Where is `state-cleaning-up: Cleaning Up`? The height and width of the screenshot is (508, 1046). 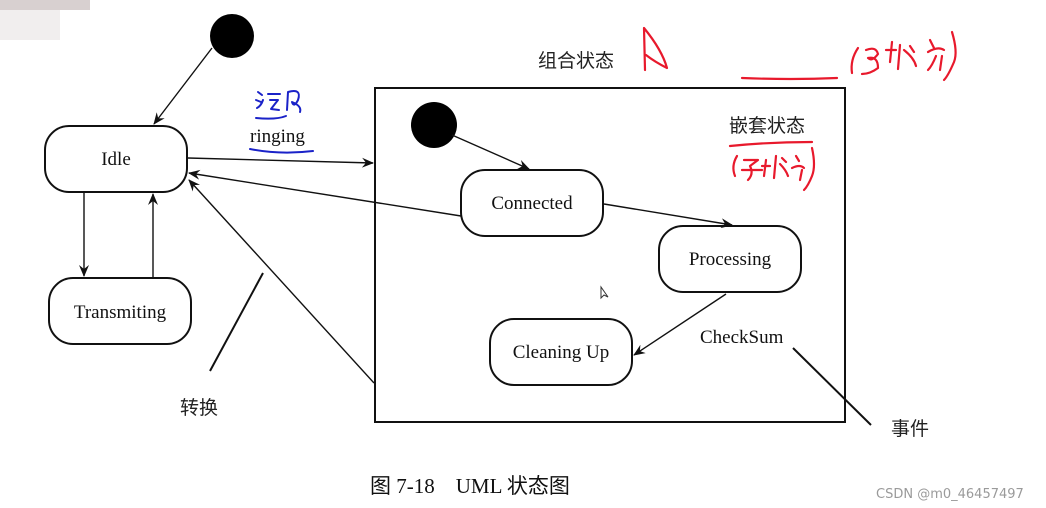
state-cleaning-up: Cleaning Up is located at coordinates (561, 352).